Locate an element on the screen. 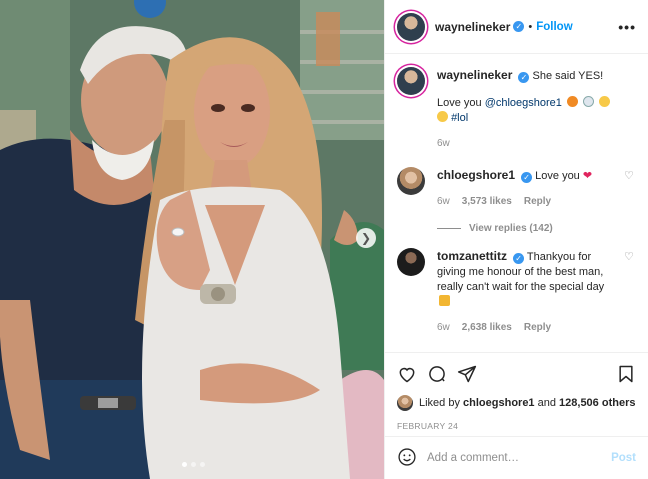  likes-summary: Liked by chloegshore1 and 128,506 others is located at coordinates (516, 403).